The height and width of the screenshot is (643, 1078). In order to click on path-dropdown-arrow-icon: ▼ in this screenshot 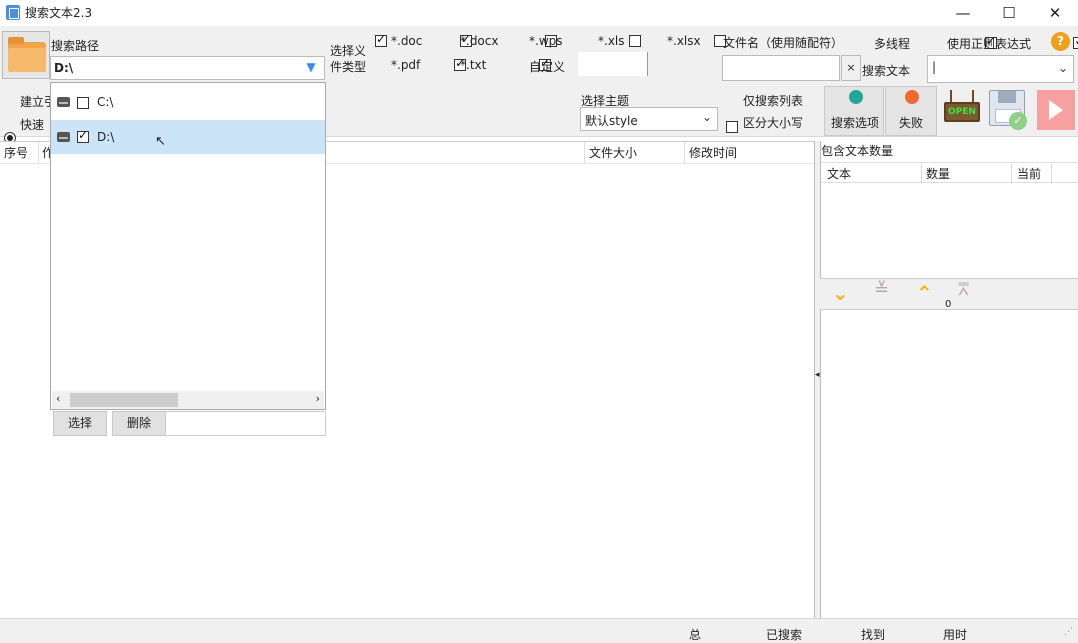, I will do `click(311, 67)`.